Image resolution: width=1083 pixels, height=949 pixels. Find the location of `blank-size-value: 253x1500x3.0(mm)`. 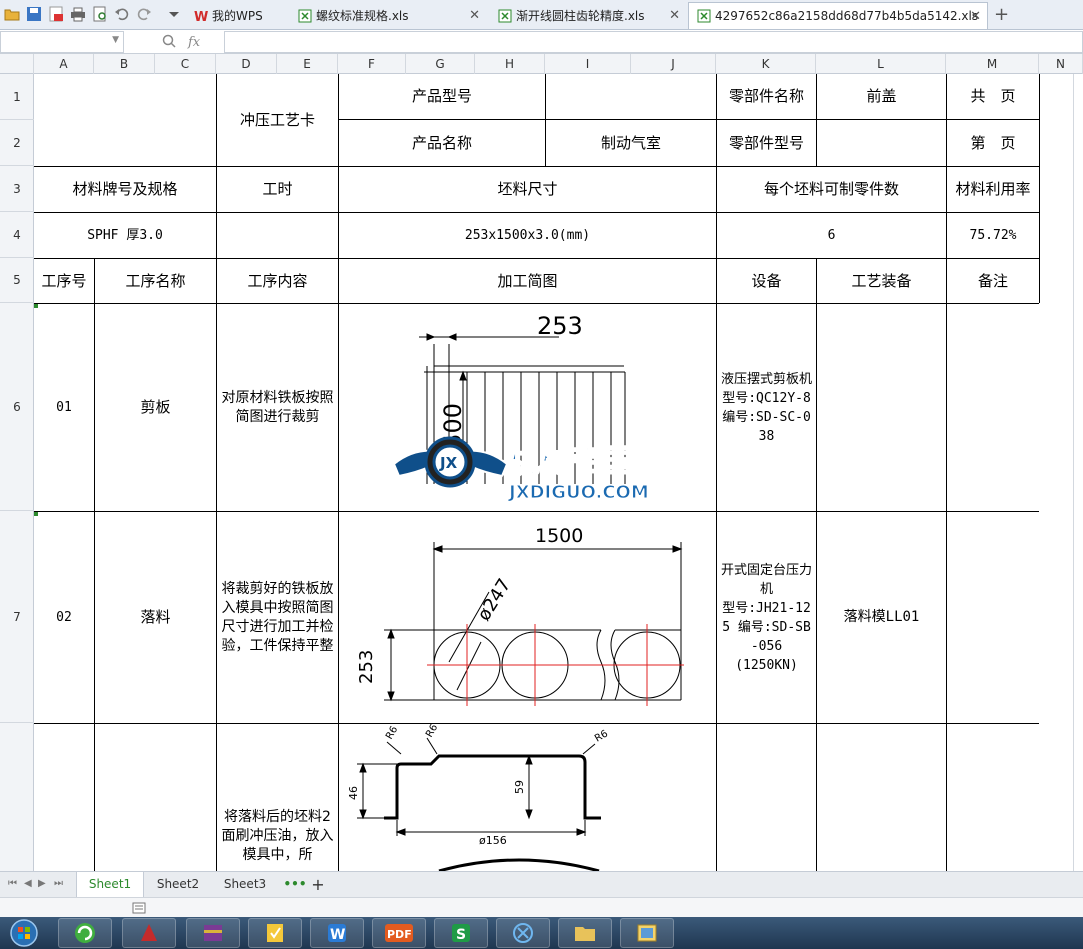

blank-size-value: 253x1500x3.0(mm) is located at coordinates (527, 235).